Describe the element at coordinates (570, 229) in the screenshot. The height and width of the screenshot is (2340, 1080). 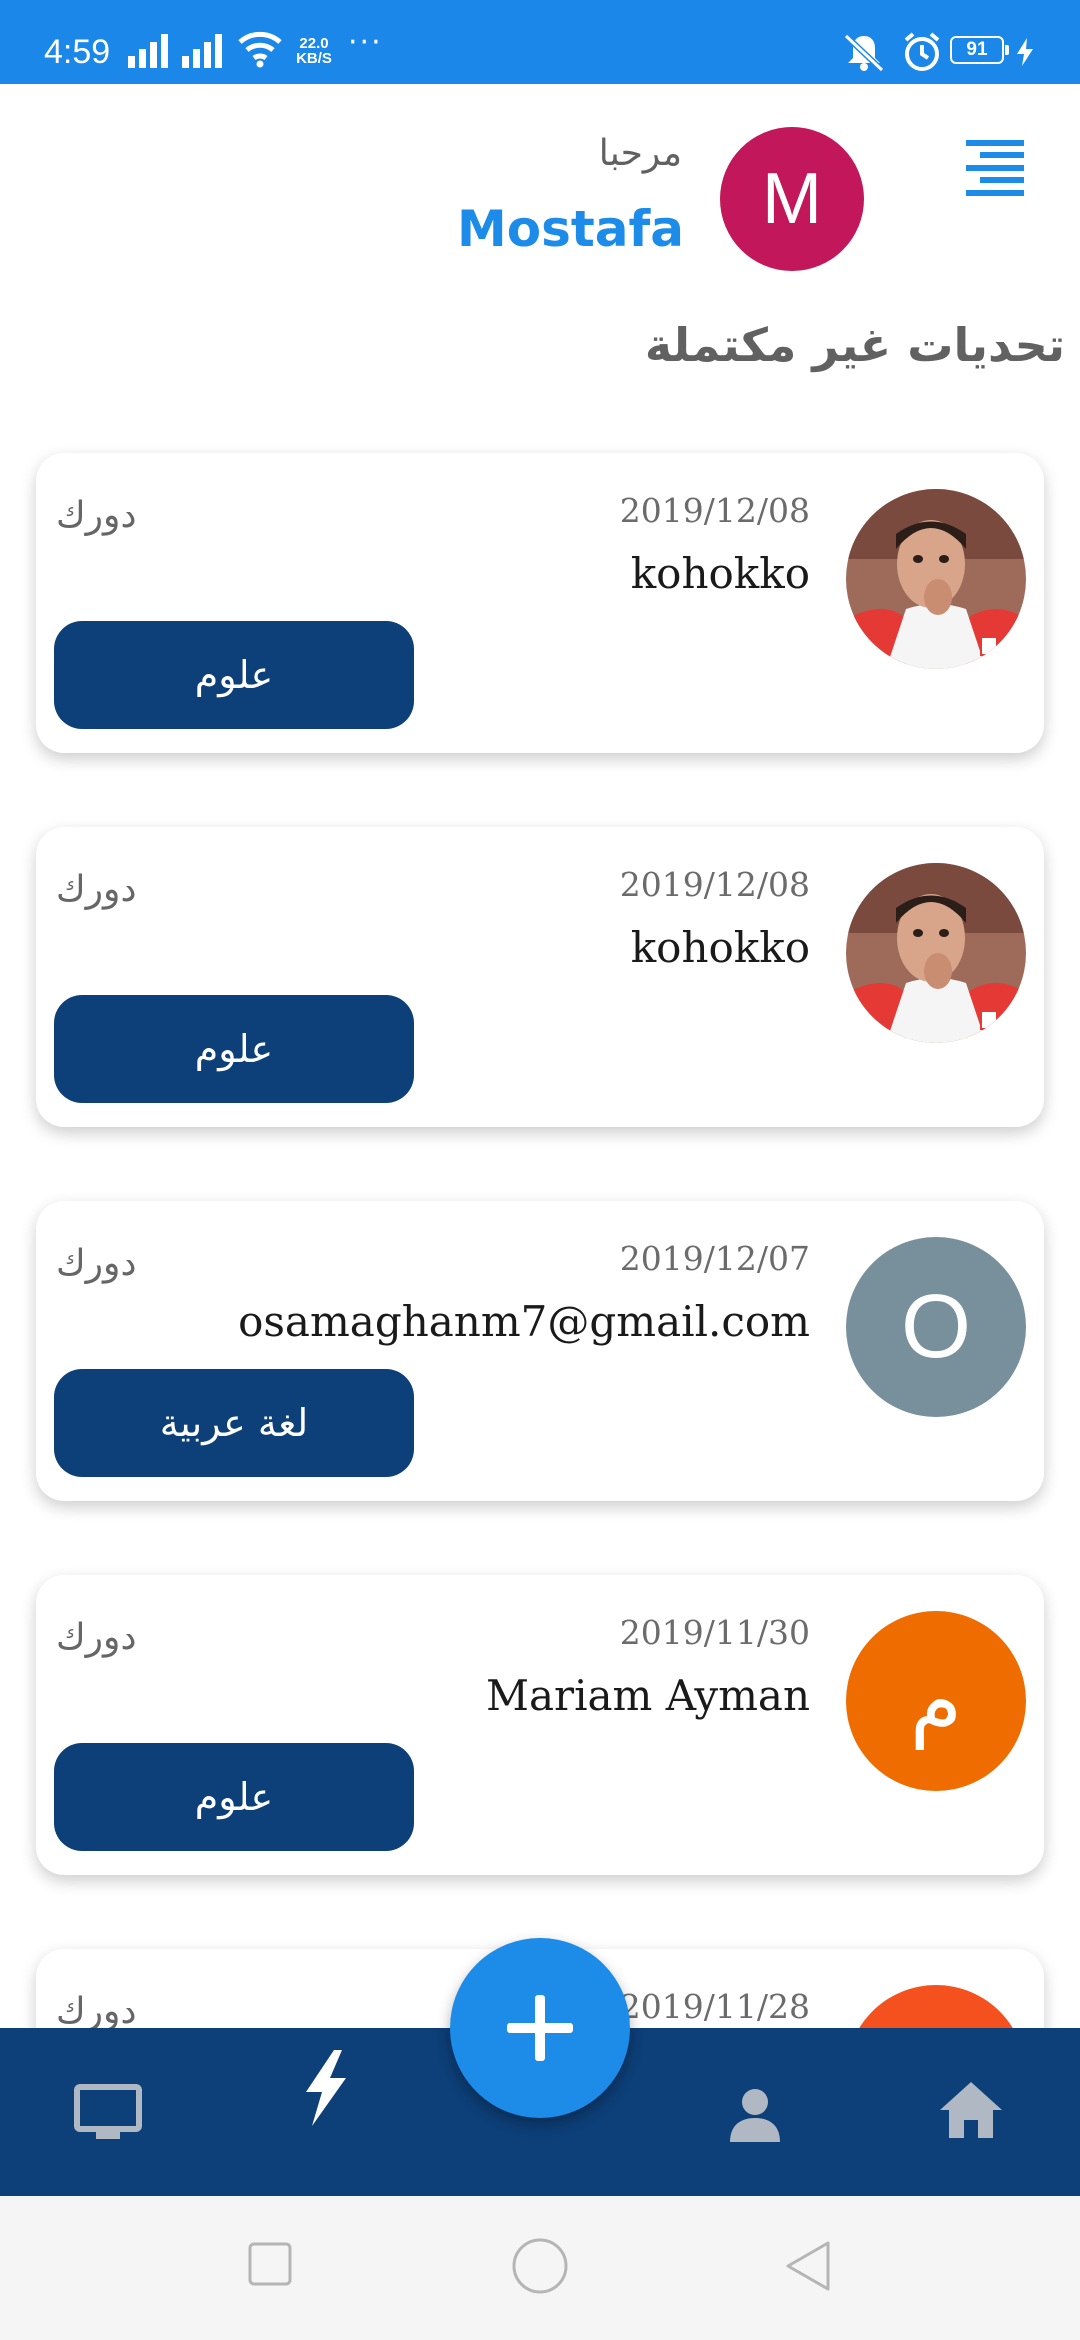
I see `user-name: Mostafa` at that location.